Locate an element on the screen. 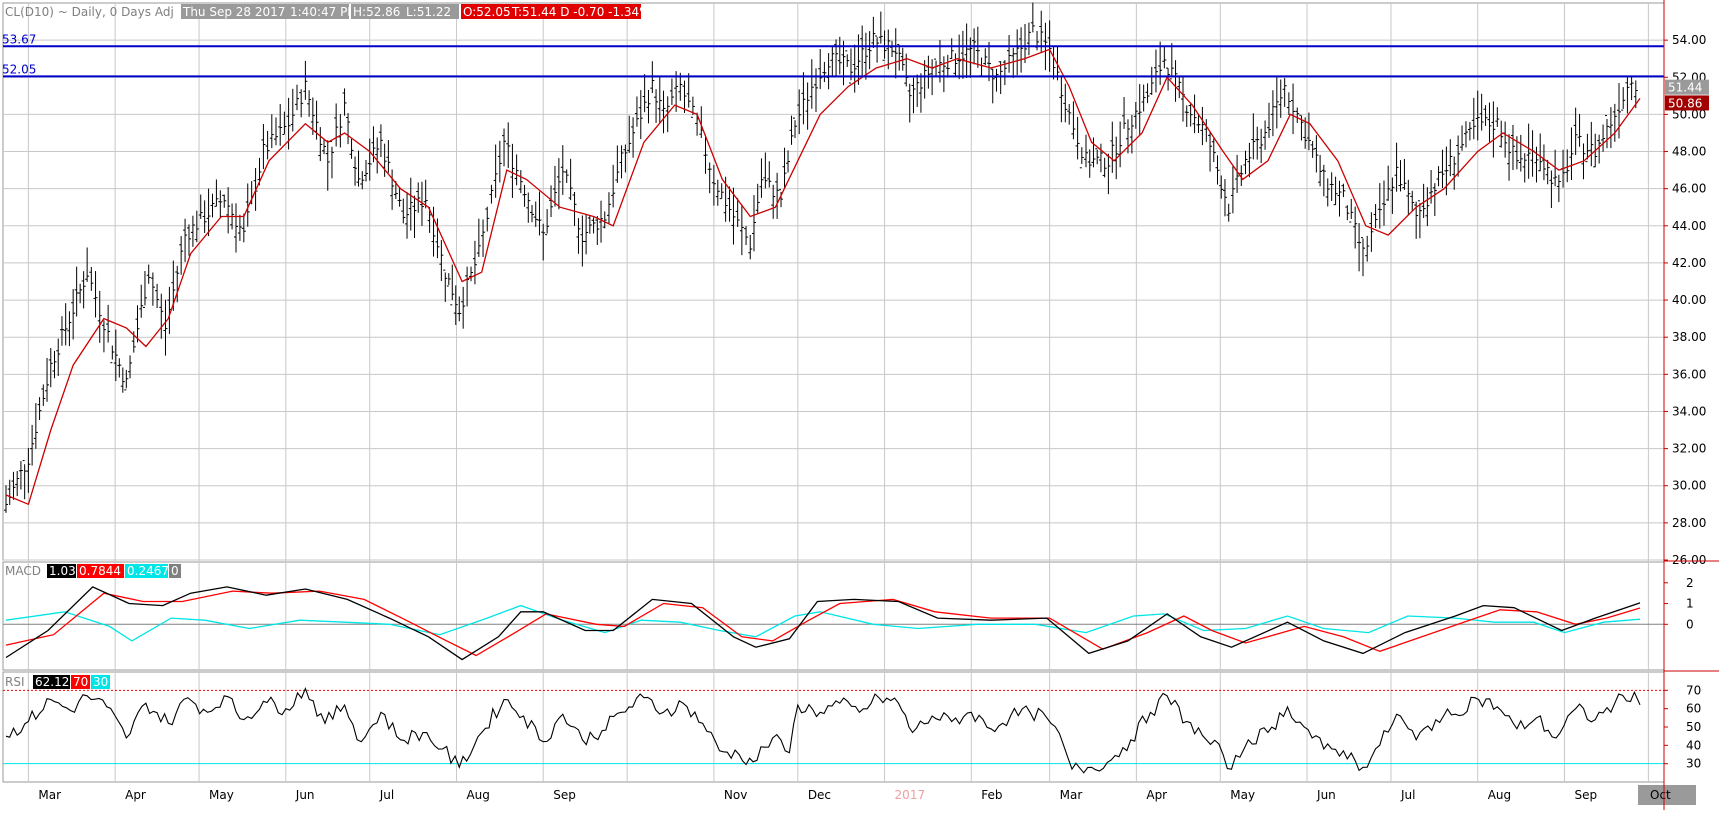  symbol-label: CL(D10) ~ Daily, 0 Days Adj is located at coordinates (89, 12).